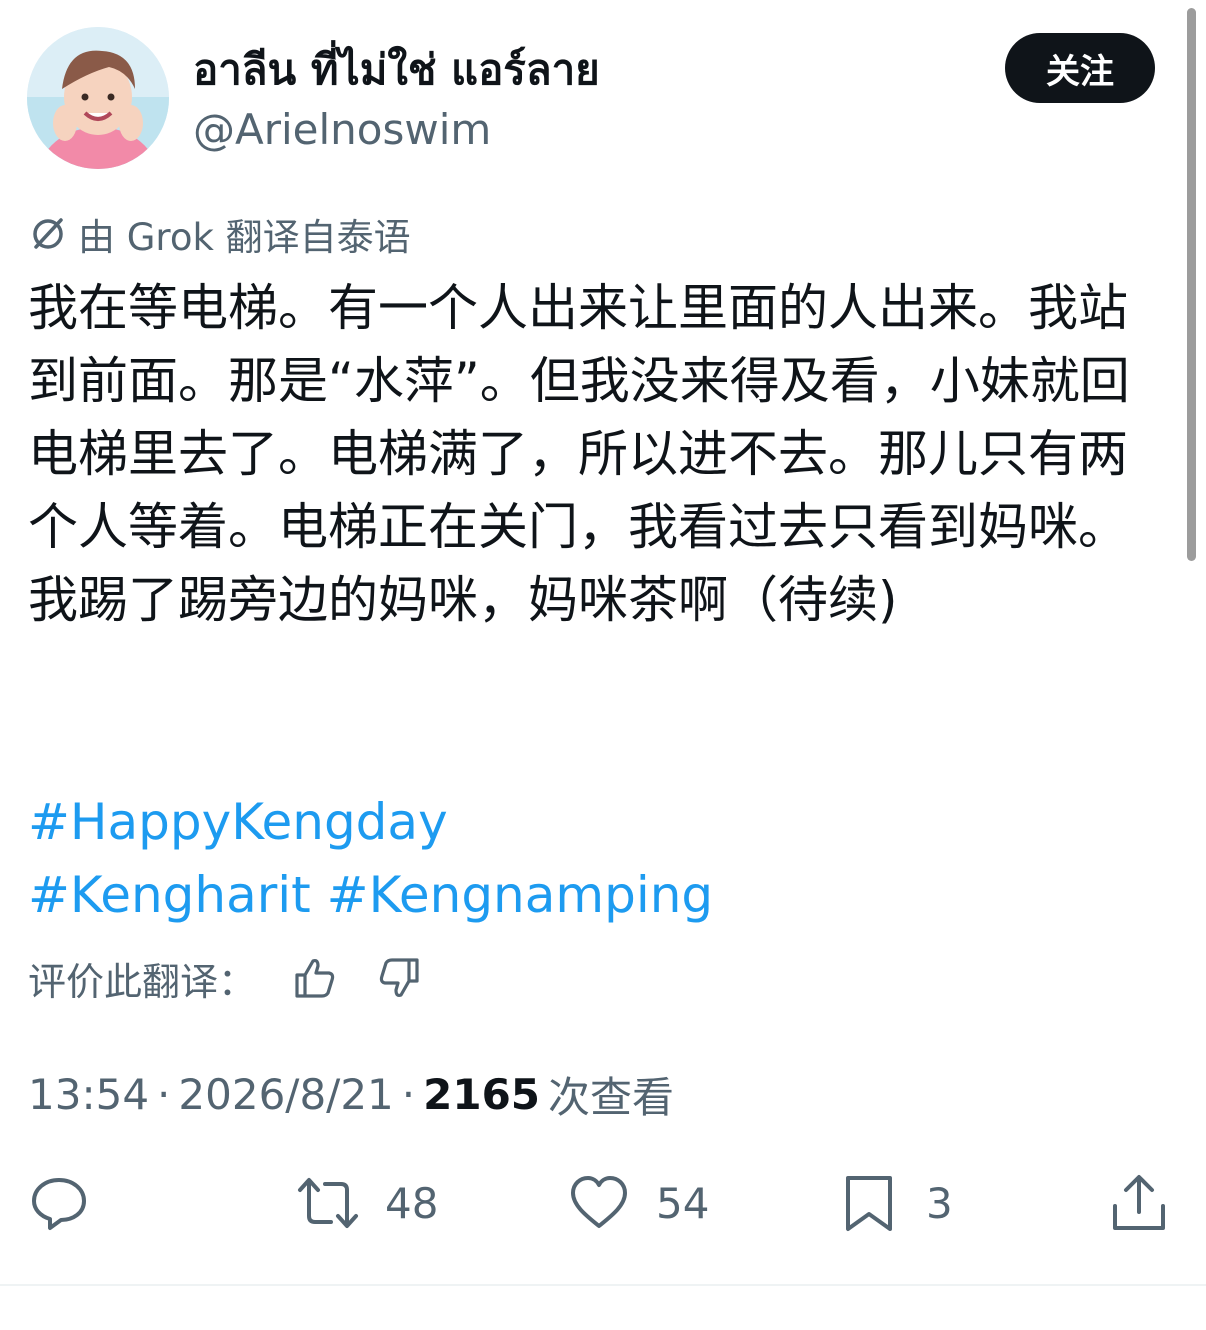 The height and width of the screenshot is (1330, 1206). I want to click on rate-translation: 评价此翻译：, so click(226, 978).